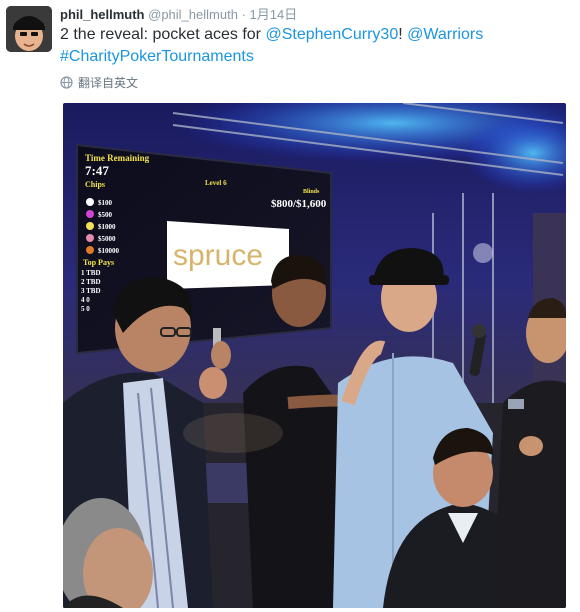 Image resolution: width=580 pixels, height=612 pixels. What do you see at coordinates (316, 15) in the screenshot?
I see `tweet-header: phil_hellmuth @phil_hellmuth · 1月14日` at bounding box center [316, 15].